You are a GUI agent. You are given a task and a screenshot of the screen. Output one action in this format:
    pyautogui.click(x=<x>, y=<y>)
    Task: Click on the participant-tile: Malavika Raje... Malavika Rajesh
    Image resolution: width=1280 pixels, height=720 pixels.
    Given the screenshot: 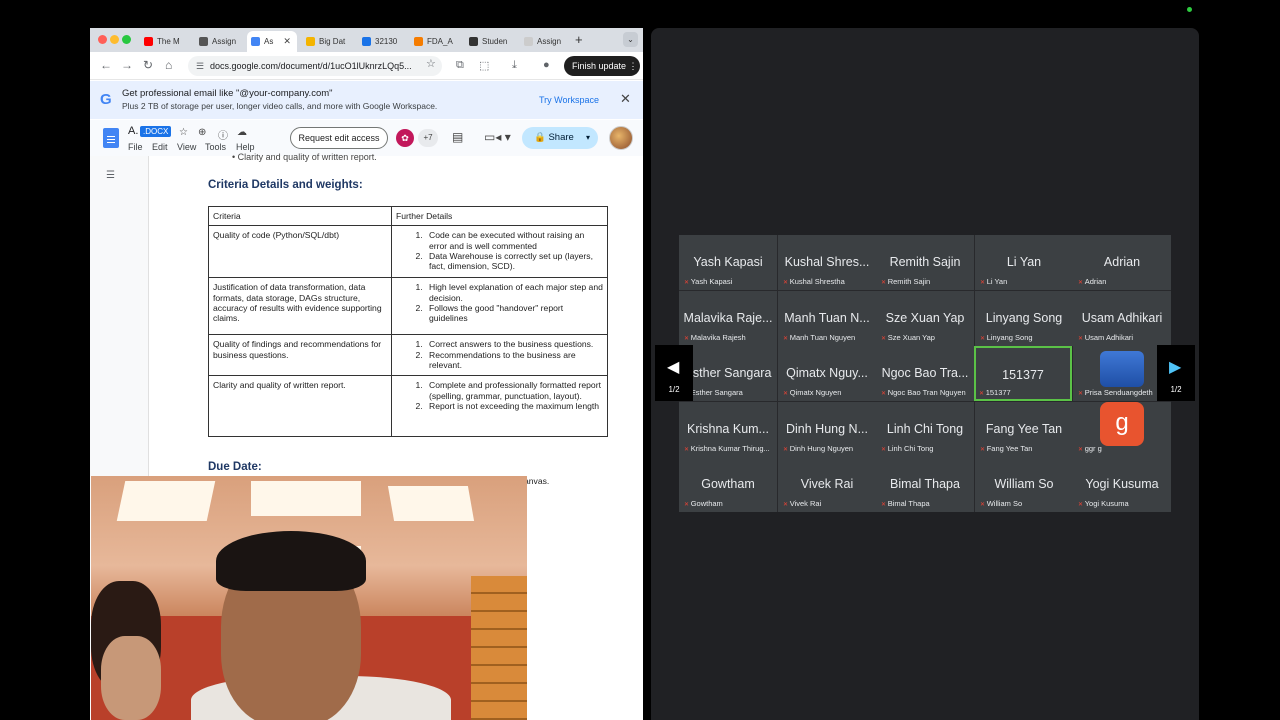 What is the action you would take?
    pyautogui.click(x=728, y=318)
    